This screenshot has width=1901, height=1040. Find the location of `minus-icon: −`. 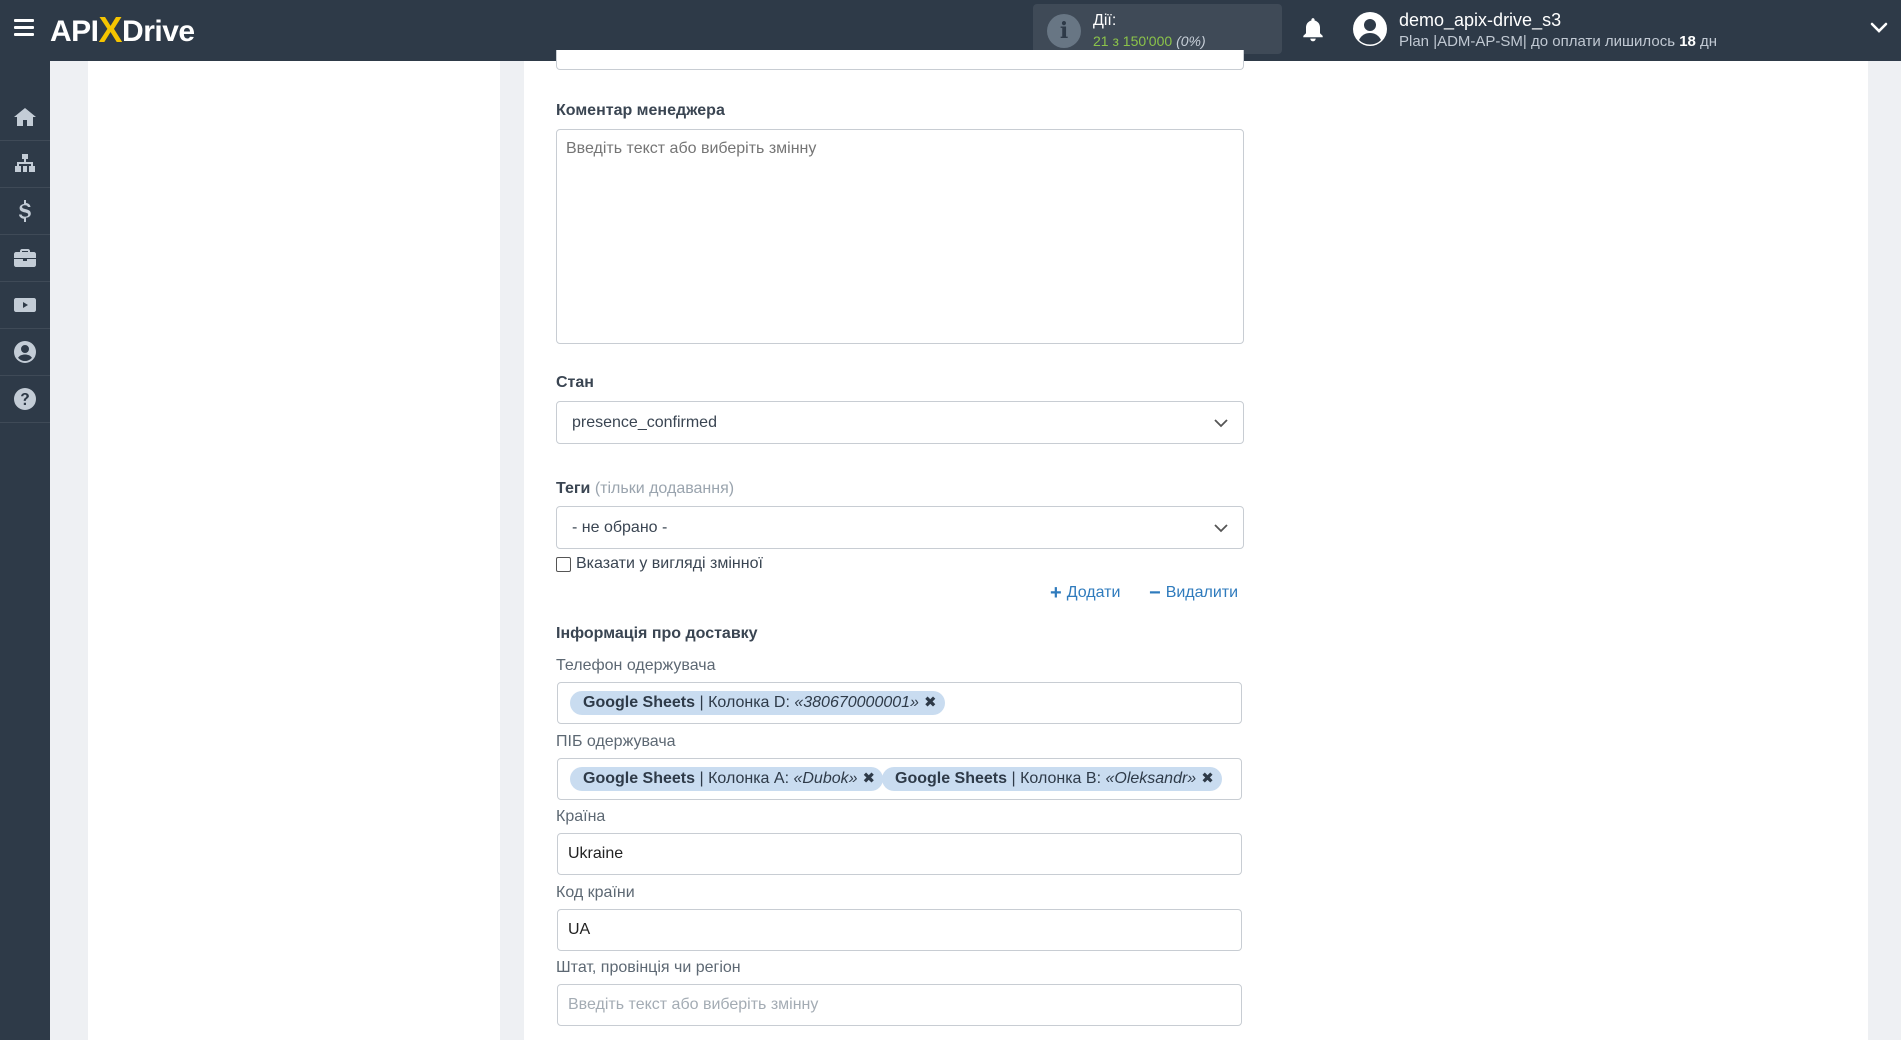

minus-icon: − is located at coordinates (1155, 593).